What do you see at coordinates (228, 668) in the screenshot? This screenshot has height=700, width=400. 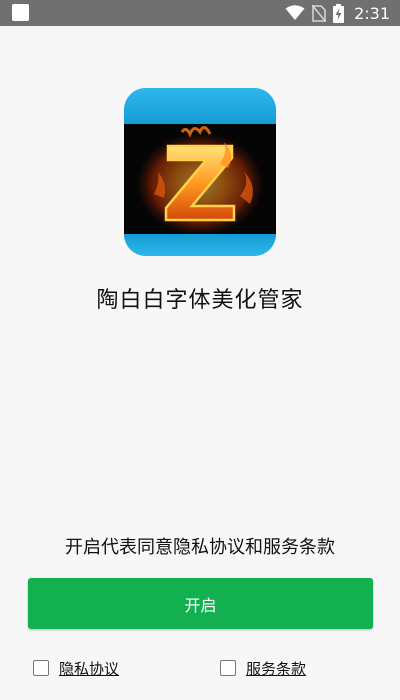 I see `terms-of-service-checkbox` at bounding box center [228, 668].